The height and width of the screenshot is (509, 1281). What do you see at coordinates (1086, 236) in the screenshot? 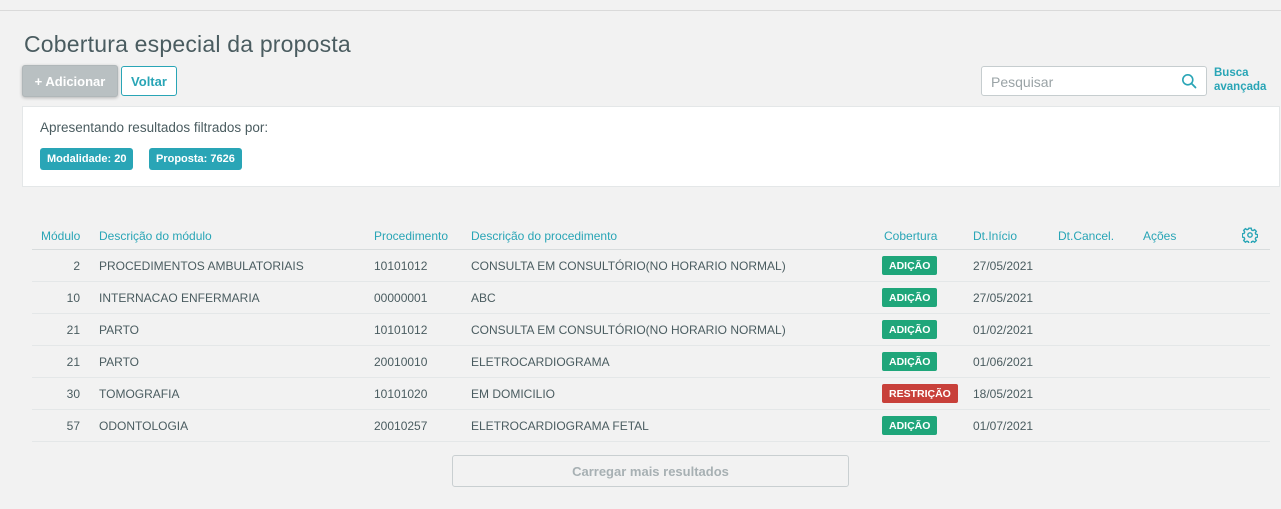
I see `column-header-dt-cancel: Dt.Cancel.` at bounding box center [1086, 236].